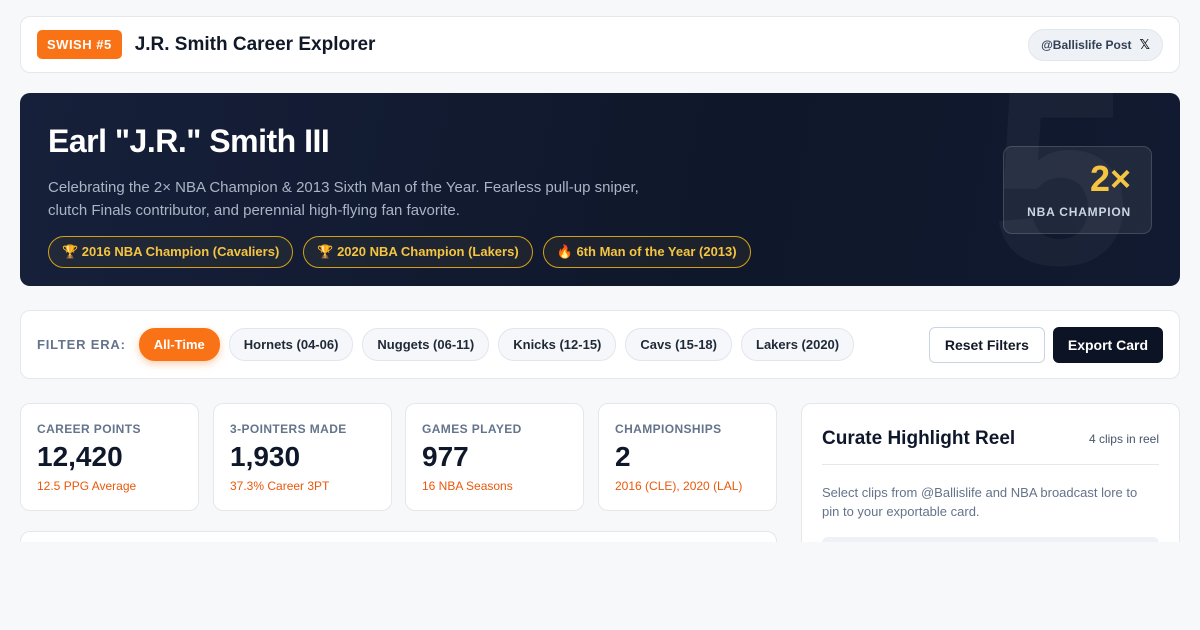 The width and height of the screenshot is (1200, 630). Describe the element at coordinates (89, 429) in the screenshot. I see `stat-label: CAREER POINTS` at that location.